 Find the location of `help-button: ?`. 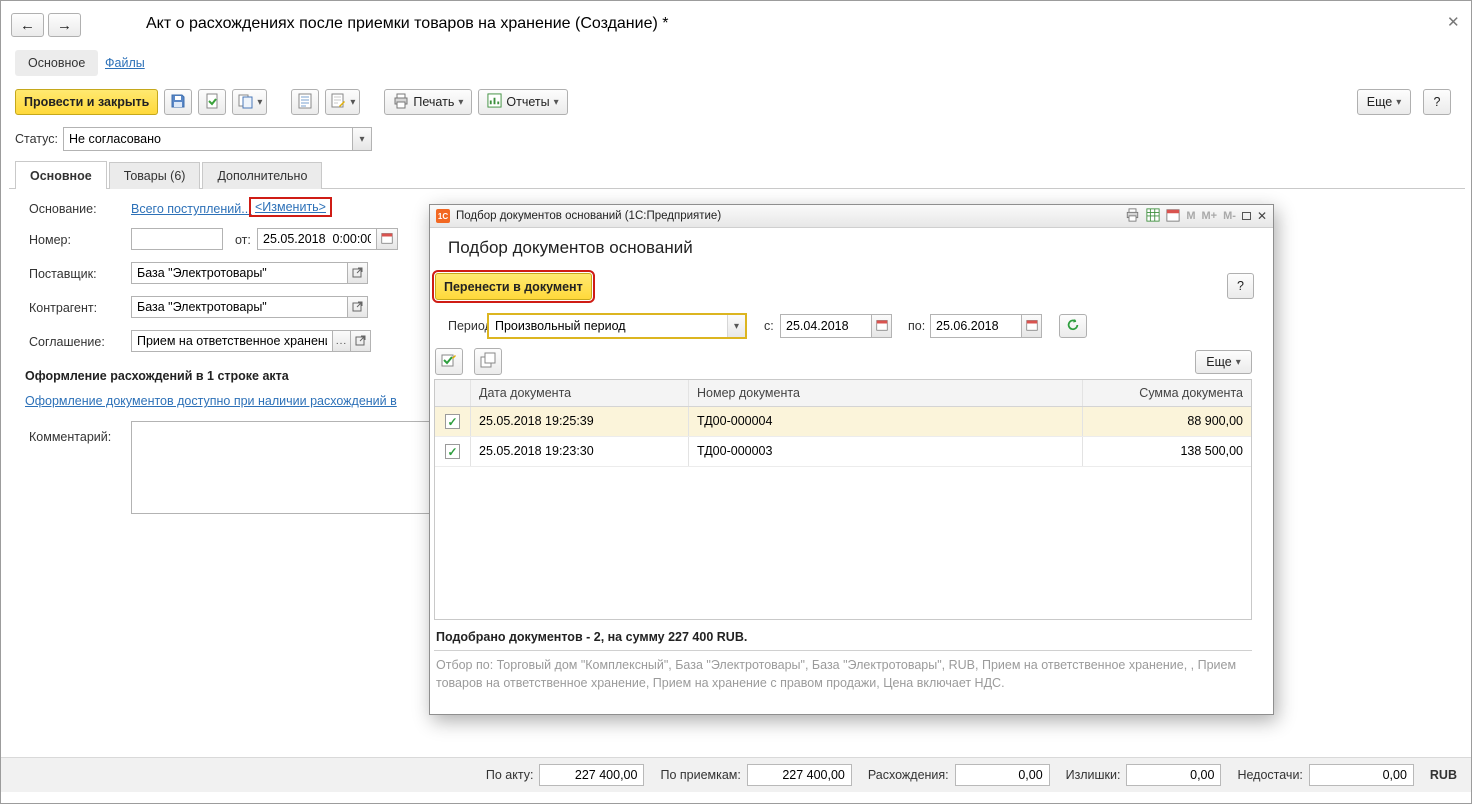

help-button: ? is located at coordinates (1437, 102).